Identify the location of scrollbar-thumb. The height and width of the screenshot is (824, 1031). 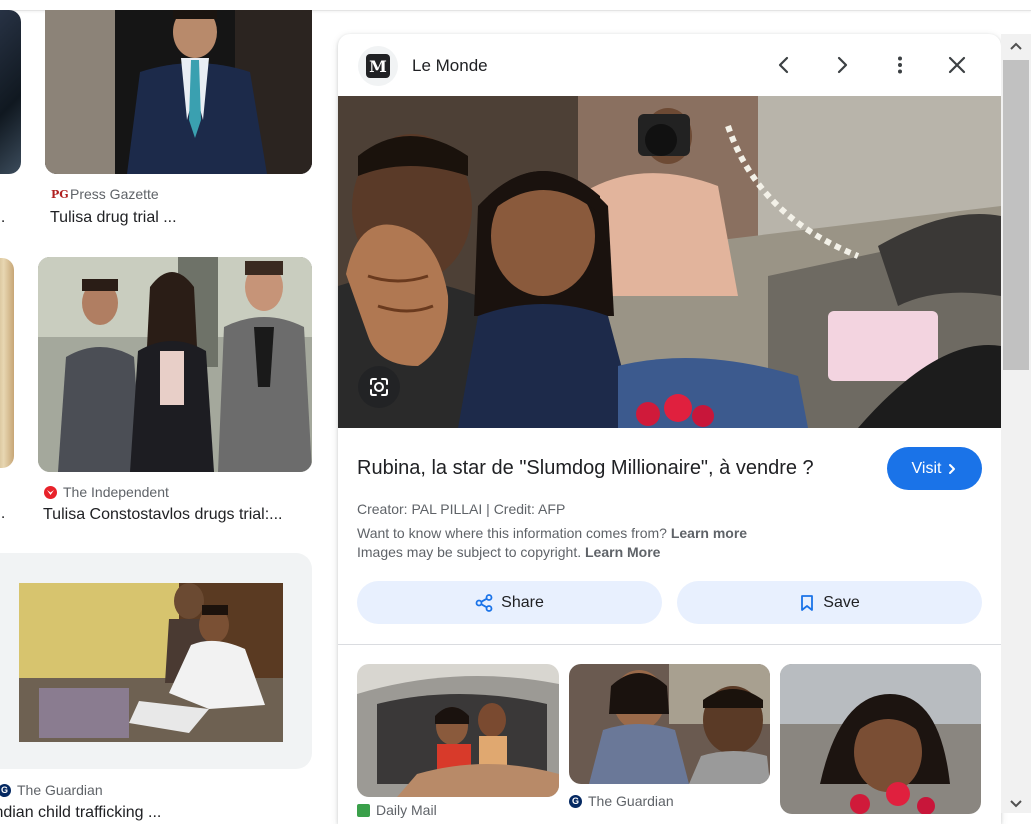
(1016, 215).